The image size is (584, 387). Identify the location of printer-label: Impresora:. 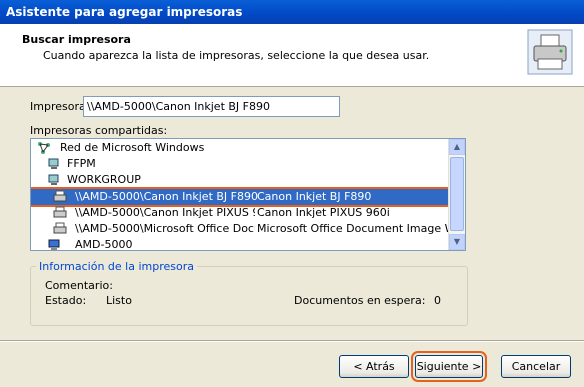
(60, 106).